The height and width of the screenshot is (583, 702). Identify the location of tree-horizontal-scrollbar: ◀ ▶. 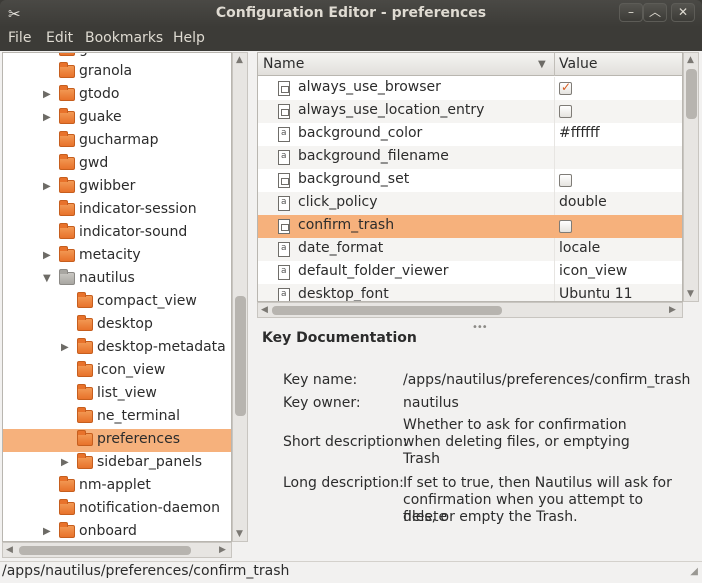
(117, 550).